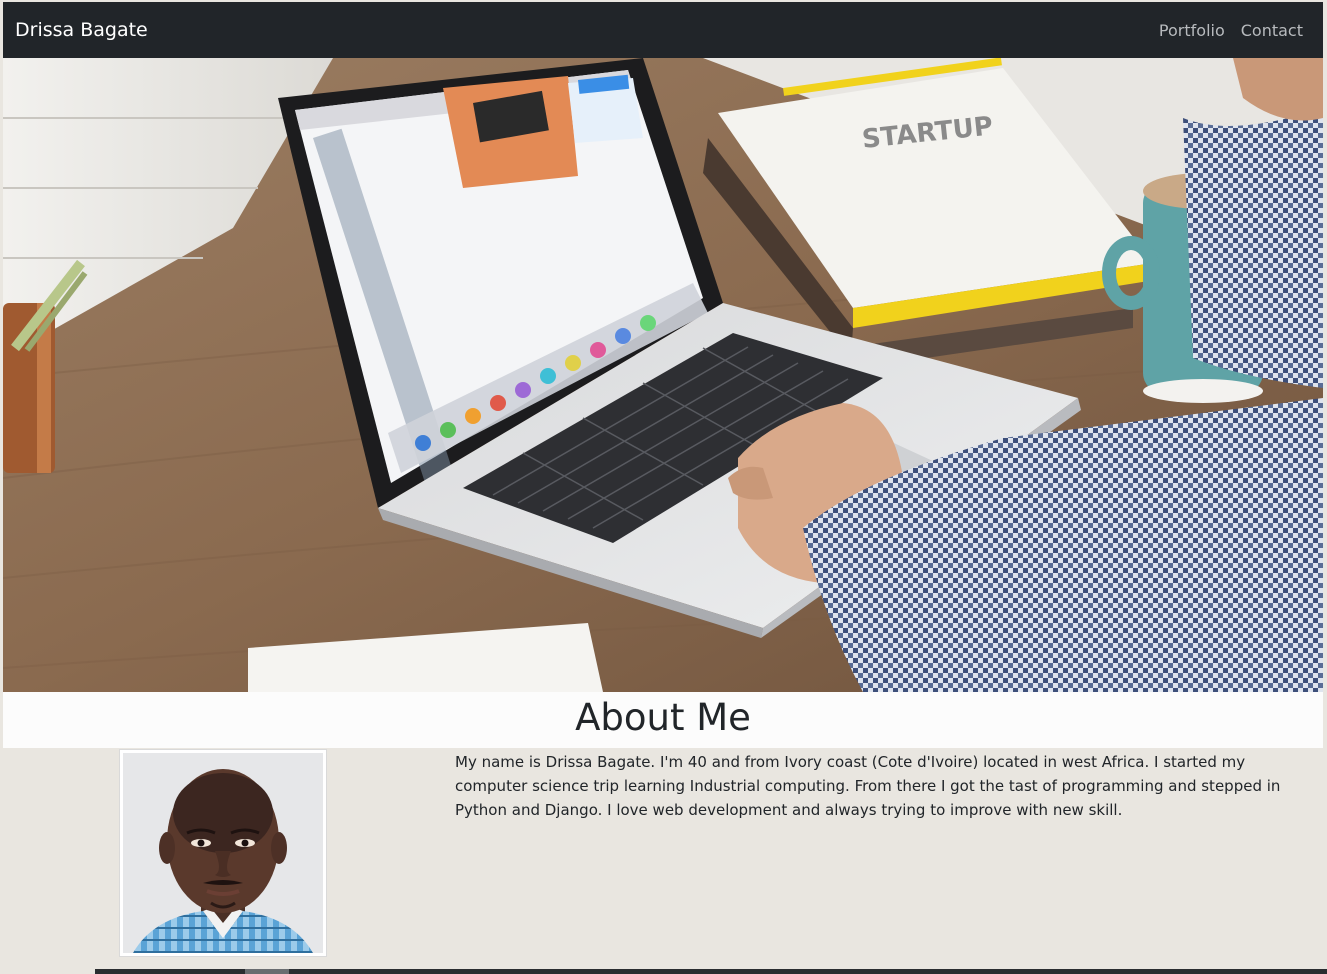  I want to click on nav-link-contact: Contact, so click(1272, 30).